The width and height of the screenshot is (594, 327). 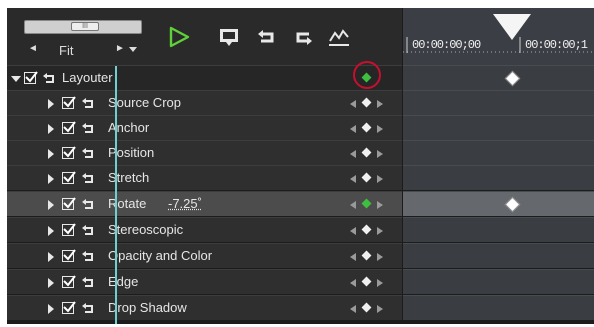 I want to click on undo-icon, so click(x=267, y=37).